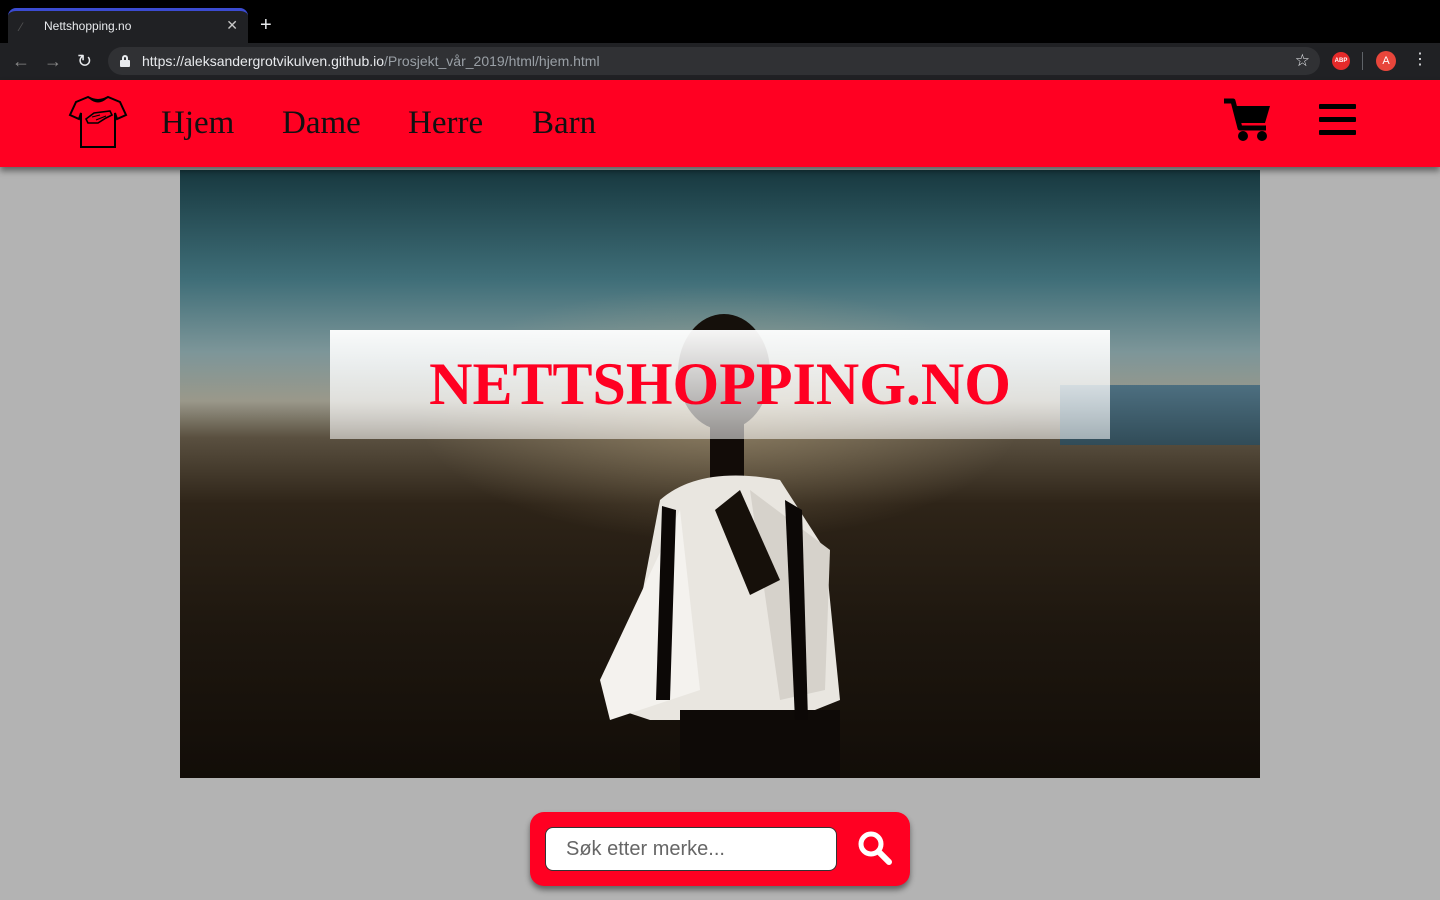 The height and width of the screenshot is (900, 1440). What do you see at coordinates (98, 122) in the screenshot?
I see `tshirt-logo-icon` at bounding box center [98, 122].